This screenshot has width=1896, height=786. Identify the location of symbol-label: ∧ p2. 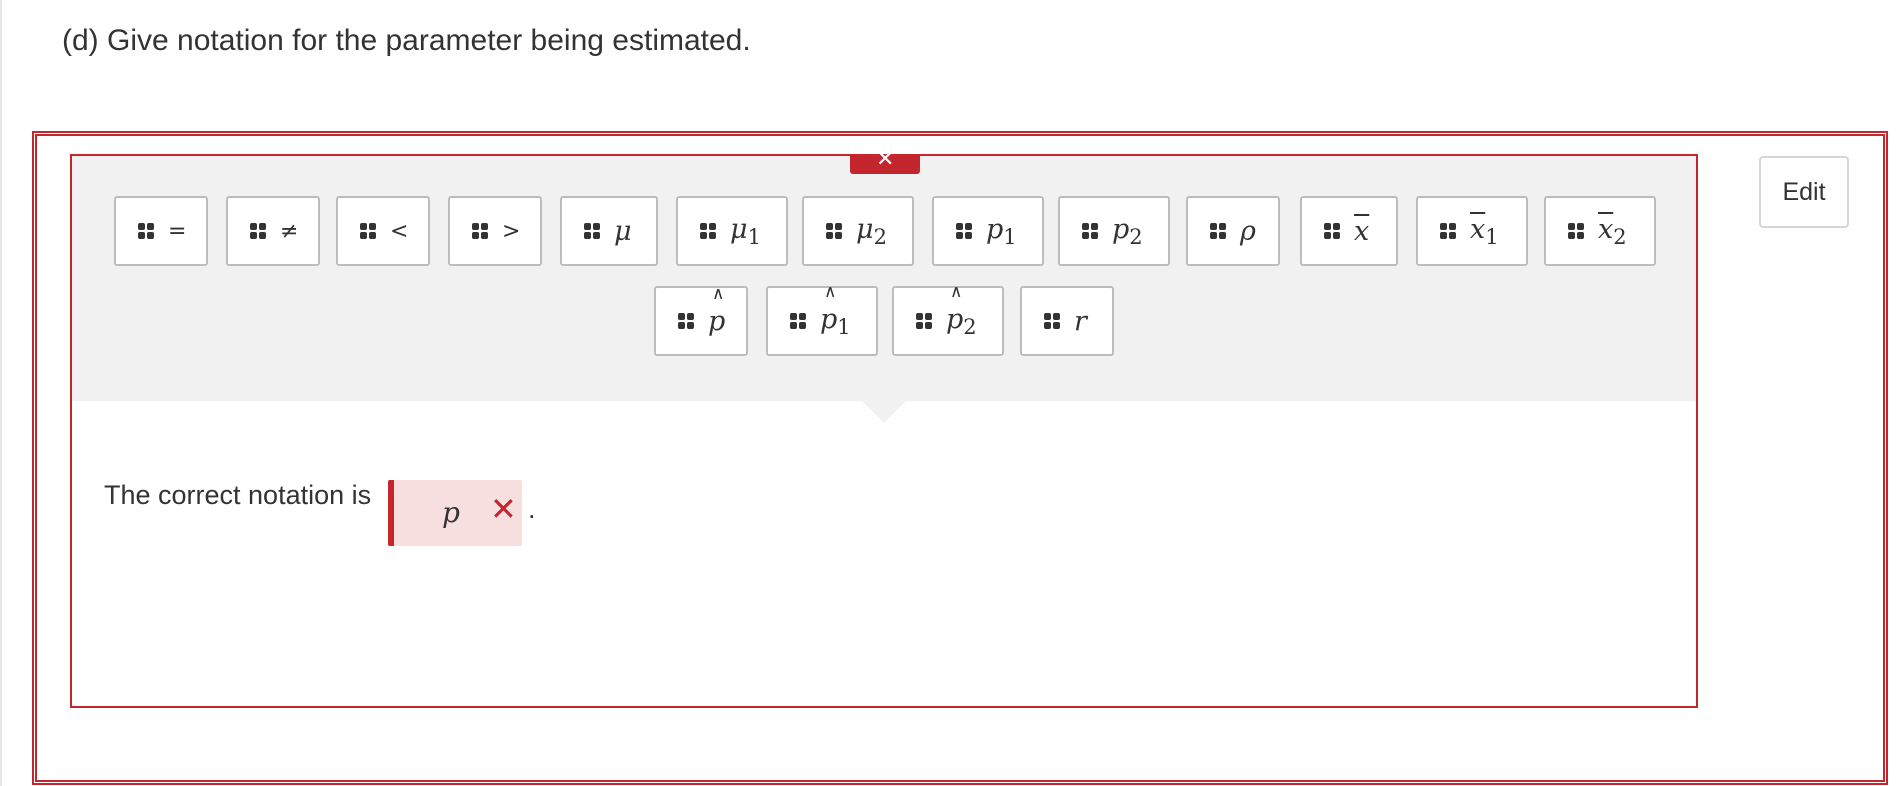
(961, 310).